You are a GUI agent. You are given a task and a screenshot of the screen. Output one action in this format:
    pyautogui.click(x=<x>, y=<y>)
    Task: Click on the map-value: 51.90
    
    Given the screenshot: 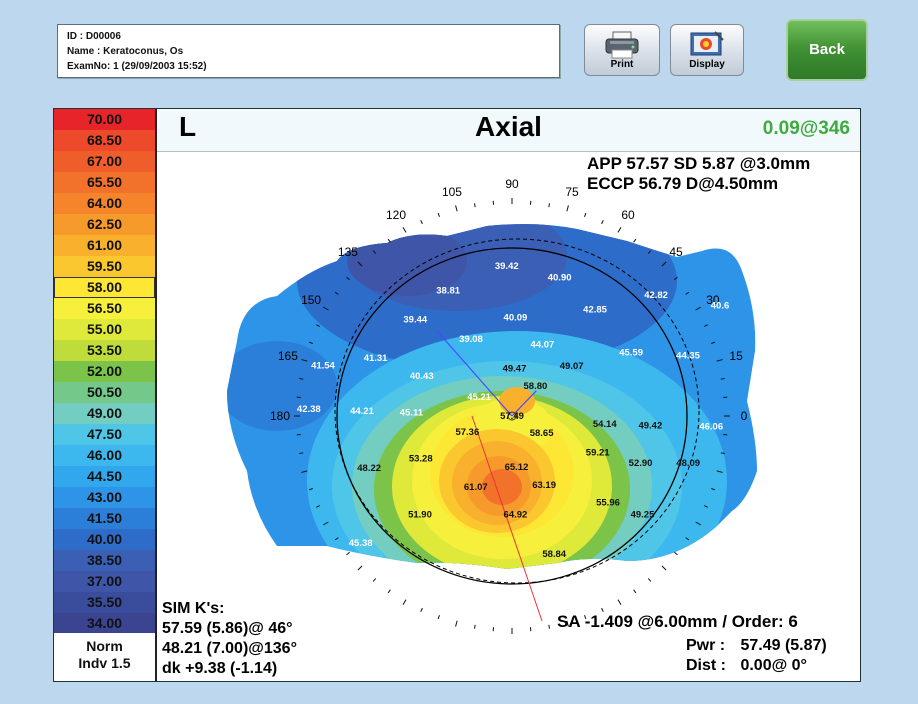 What is the action you would take?
    pyautogui.click(x=420, y=515)
    